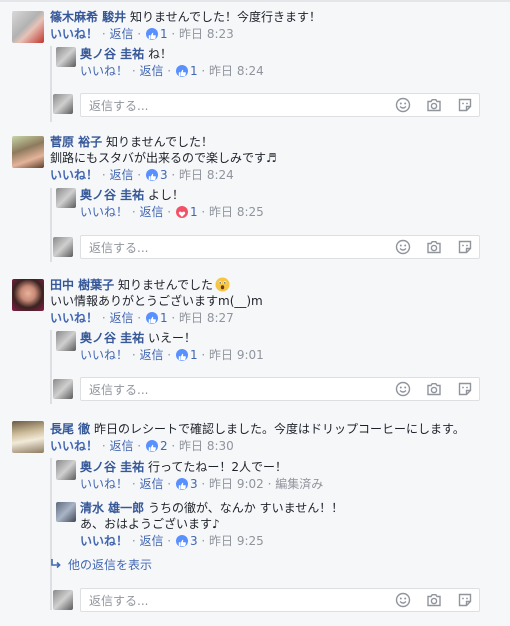 The height and width of the screenshot is (626, 510). What do you see at coordinates (76, 142) in the screenshot?
I see `comment-author: 菅原 裕子` at bounding box center [76, 142].